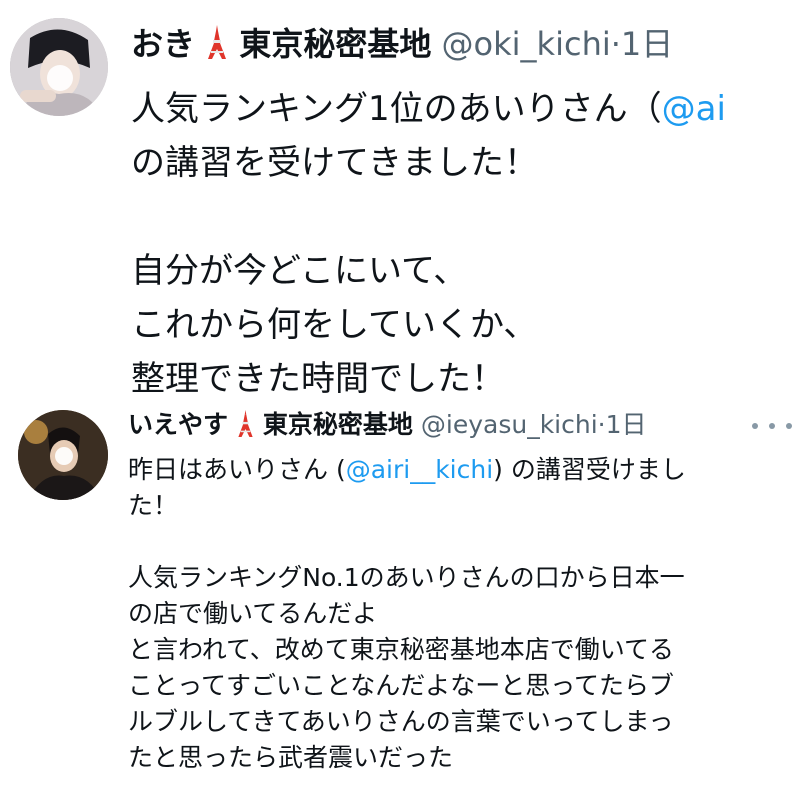 This screenshot has height=800, width=800. What do you see at coordinates (401, 721) in the screenshot?
I see `tweet-line: ルブルしてきてあいりさんの言葉でいってしまっ` at bounding box center [401, 721].